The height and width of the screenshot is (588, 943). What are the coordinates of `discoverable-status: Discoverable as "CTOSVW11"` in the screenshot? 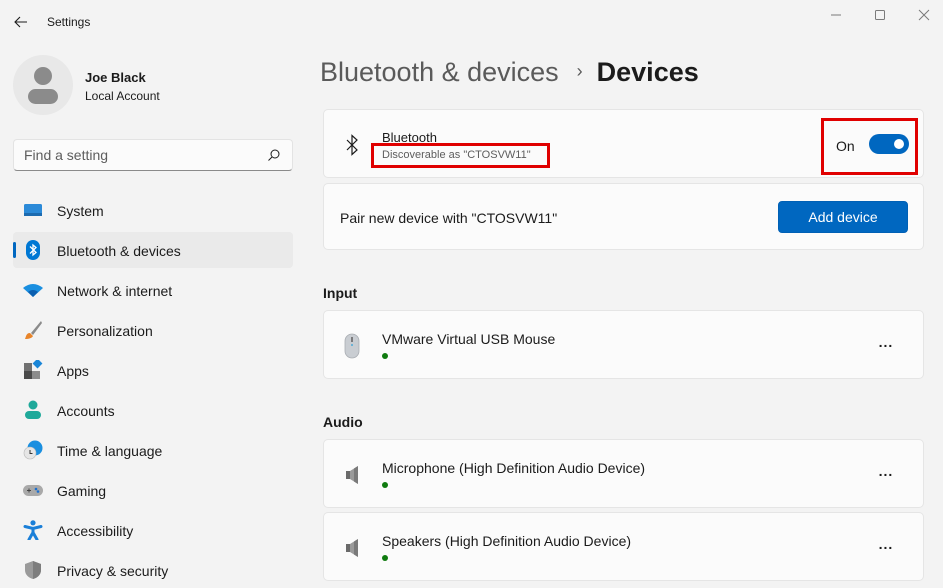 It's located at (456, 155).